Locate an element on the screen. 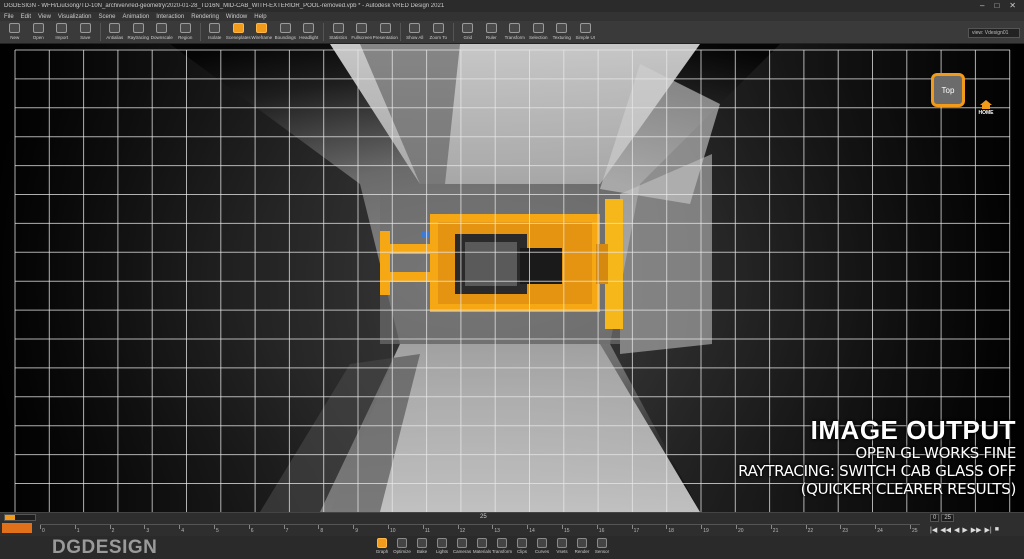 Image resolution: width=1024 pixels, height=559 pixels. range-start-field: 0 is located at coordinates (935, 518).